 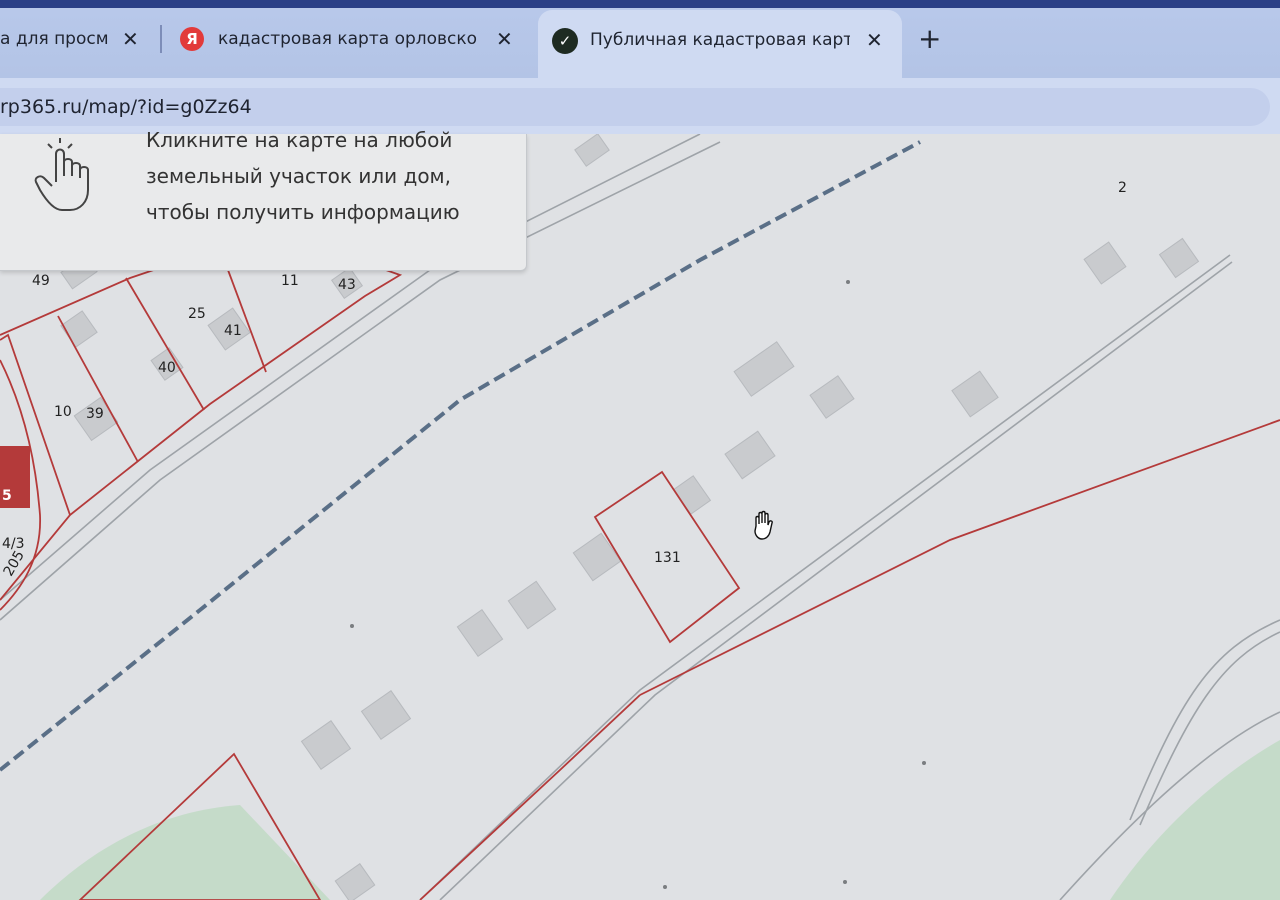 What do you see at coordinates (720, 40) in the screenshot?
I see `tab-3-title: Публичная кадастровая карта` at bounding box center [720, 40].